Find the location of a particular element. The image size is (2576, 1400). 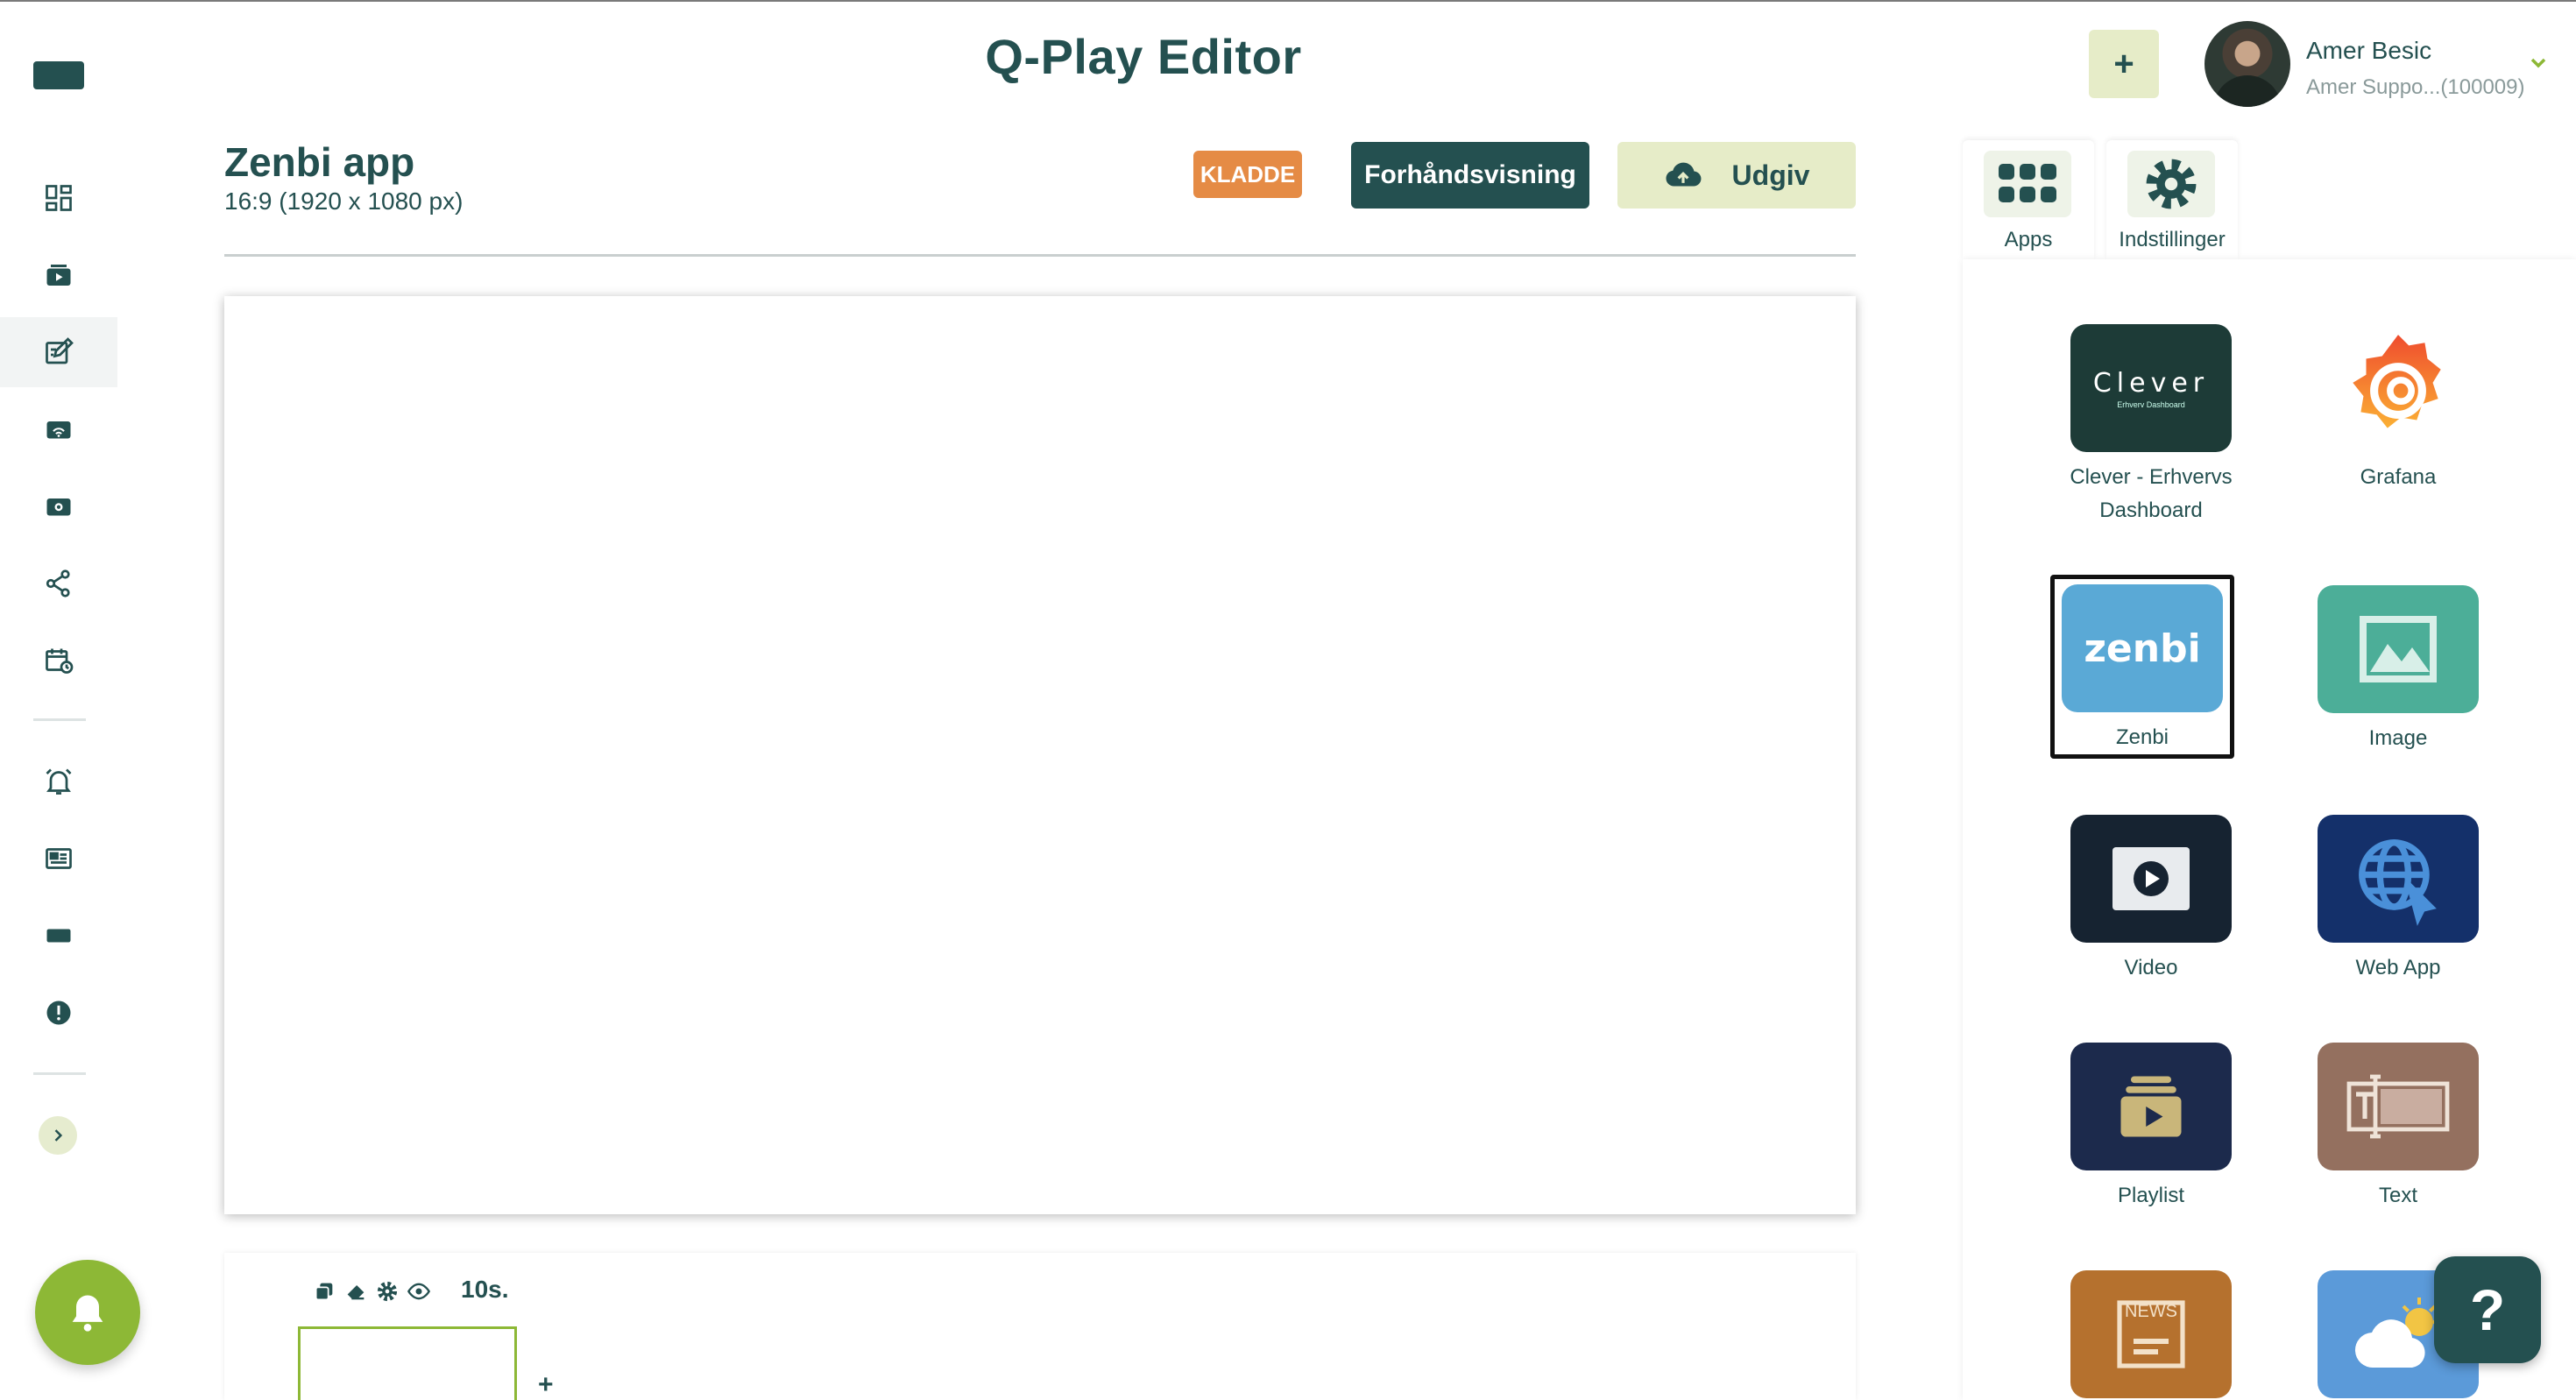

help-button: ? is located at coordinates (2487, 1309).